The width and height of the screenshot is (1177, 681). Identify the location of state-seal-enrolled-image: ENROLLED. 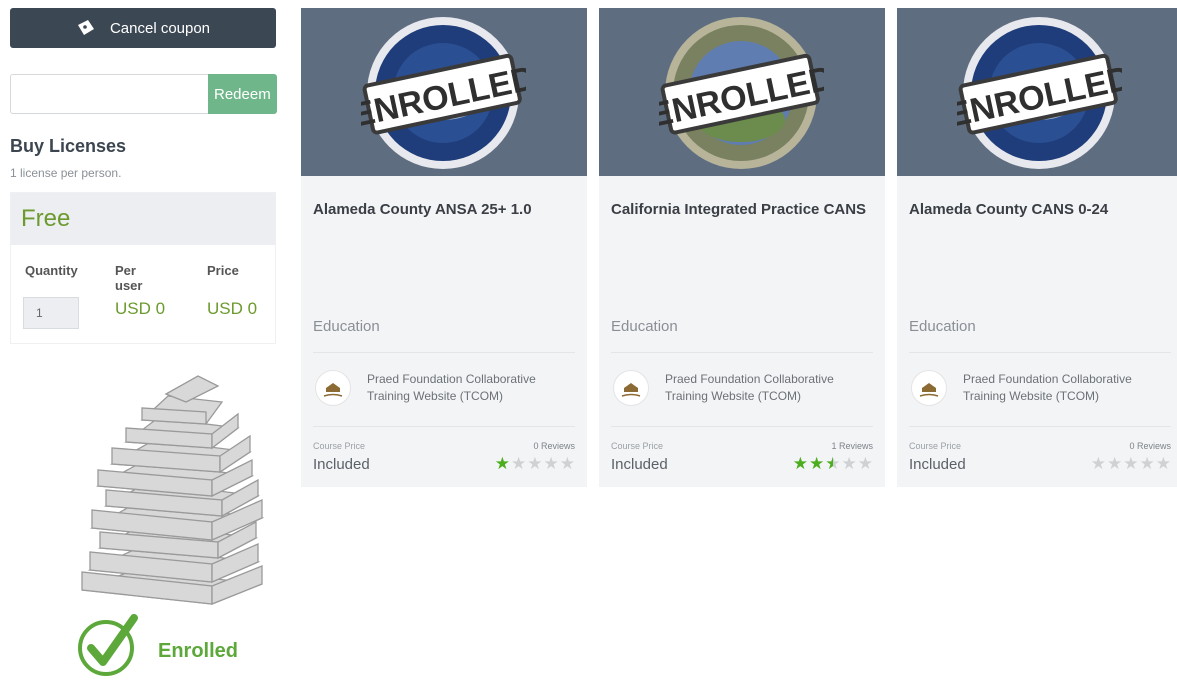
(741, 93).